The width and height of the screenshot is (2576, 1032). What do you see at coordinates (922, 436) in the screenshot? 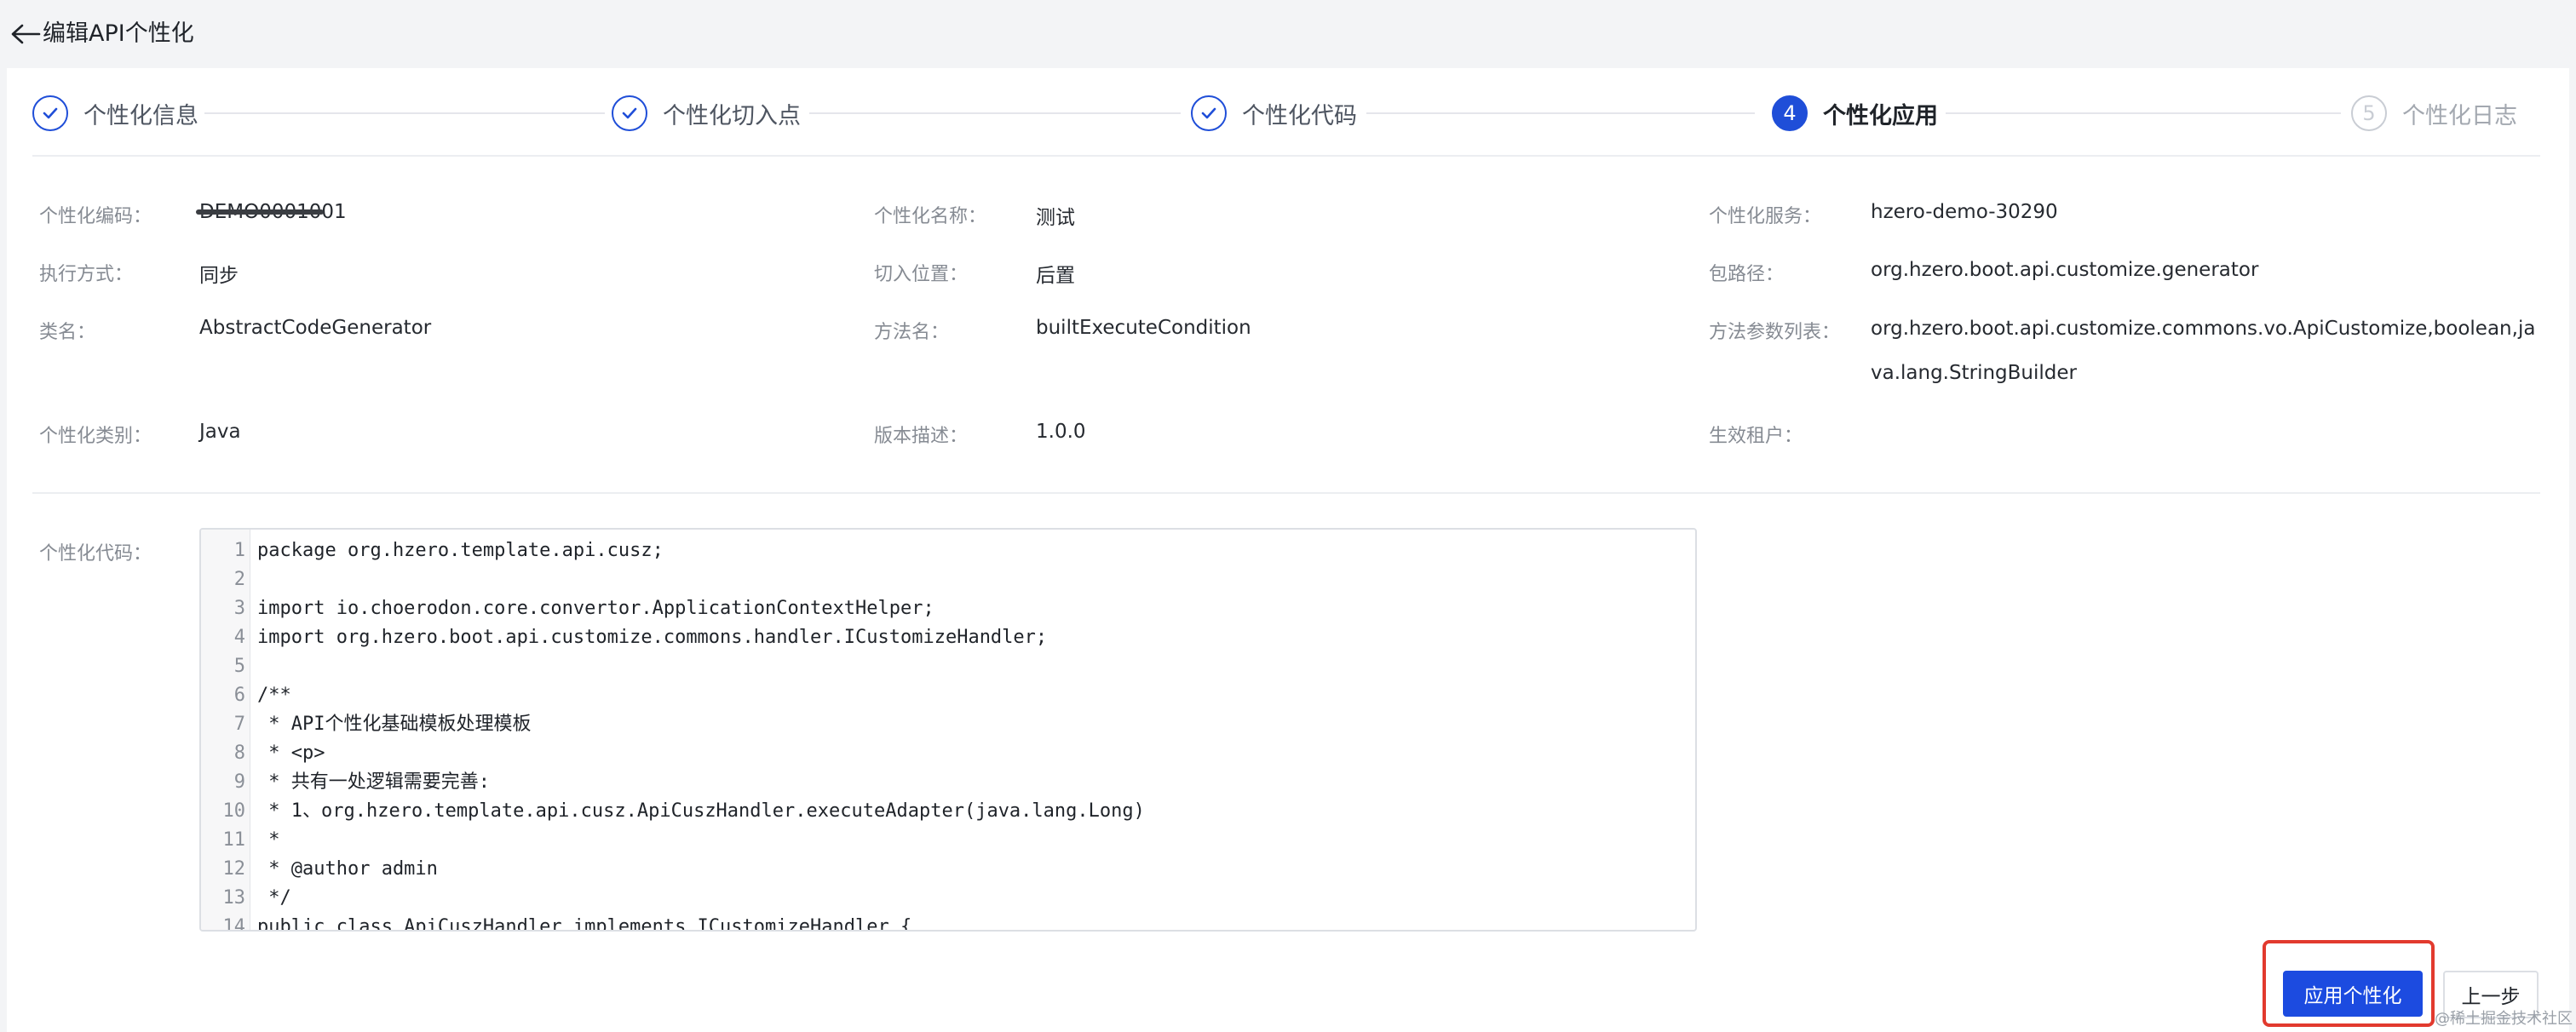
I see `version-label: 版本描述：` at bounding box center [922, 436].